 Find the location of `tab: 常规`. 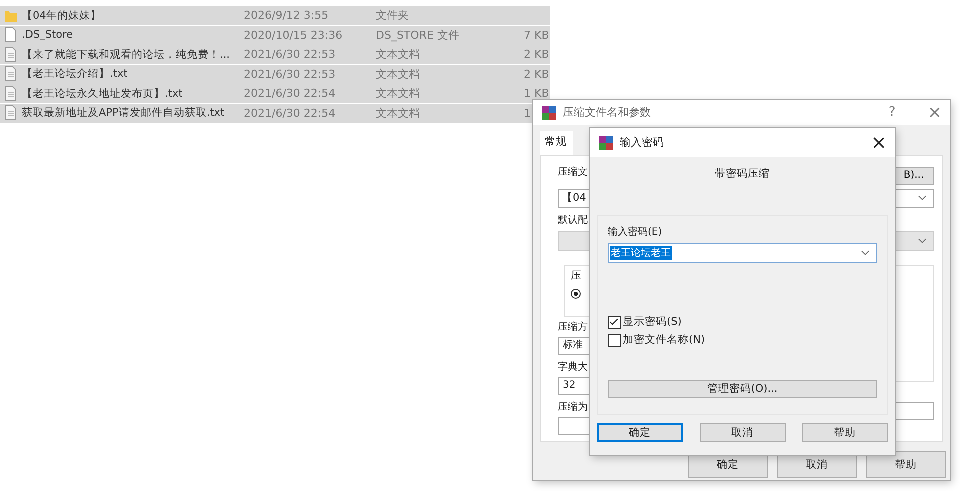

tab: 常规 is located at coordinates (556, 143).